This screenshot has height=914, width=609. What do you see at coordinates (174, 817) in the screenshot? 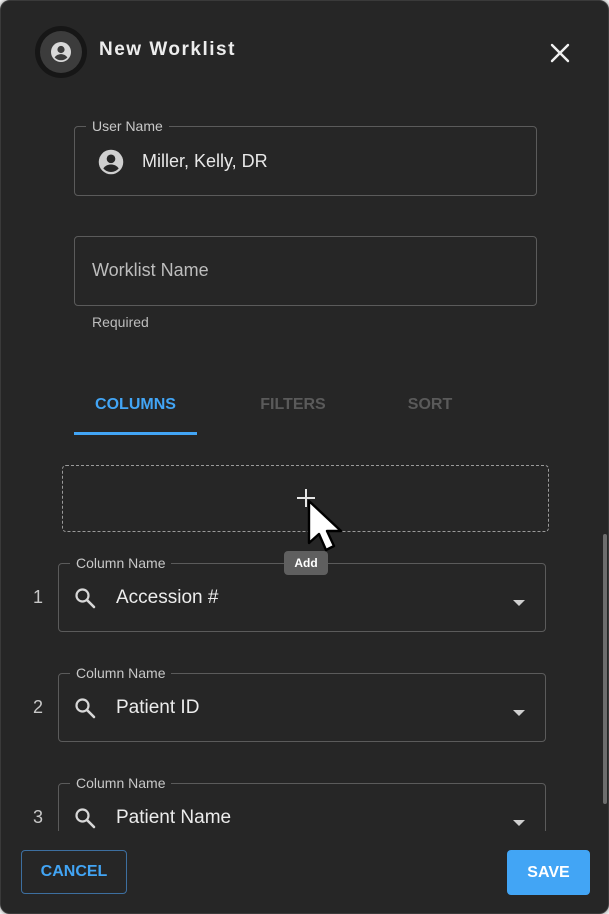
I see `column-value: Patient Name` at bounding box center [174, 817].